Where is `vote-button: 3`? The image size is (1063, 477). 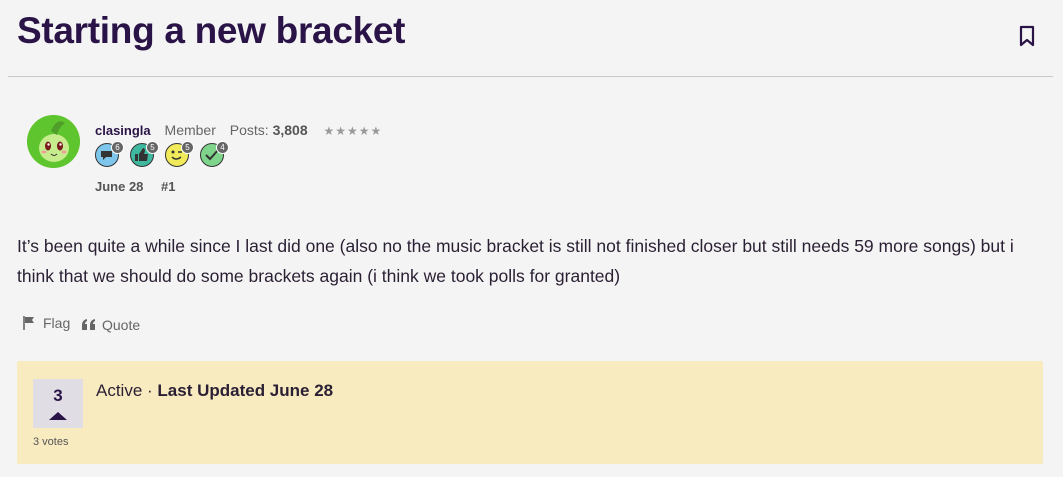 vote-button: 3 is located at coordinates (58, 403).